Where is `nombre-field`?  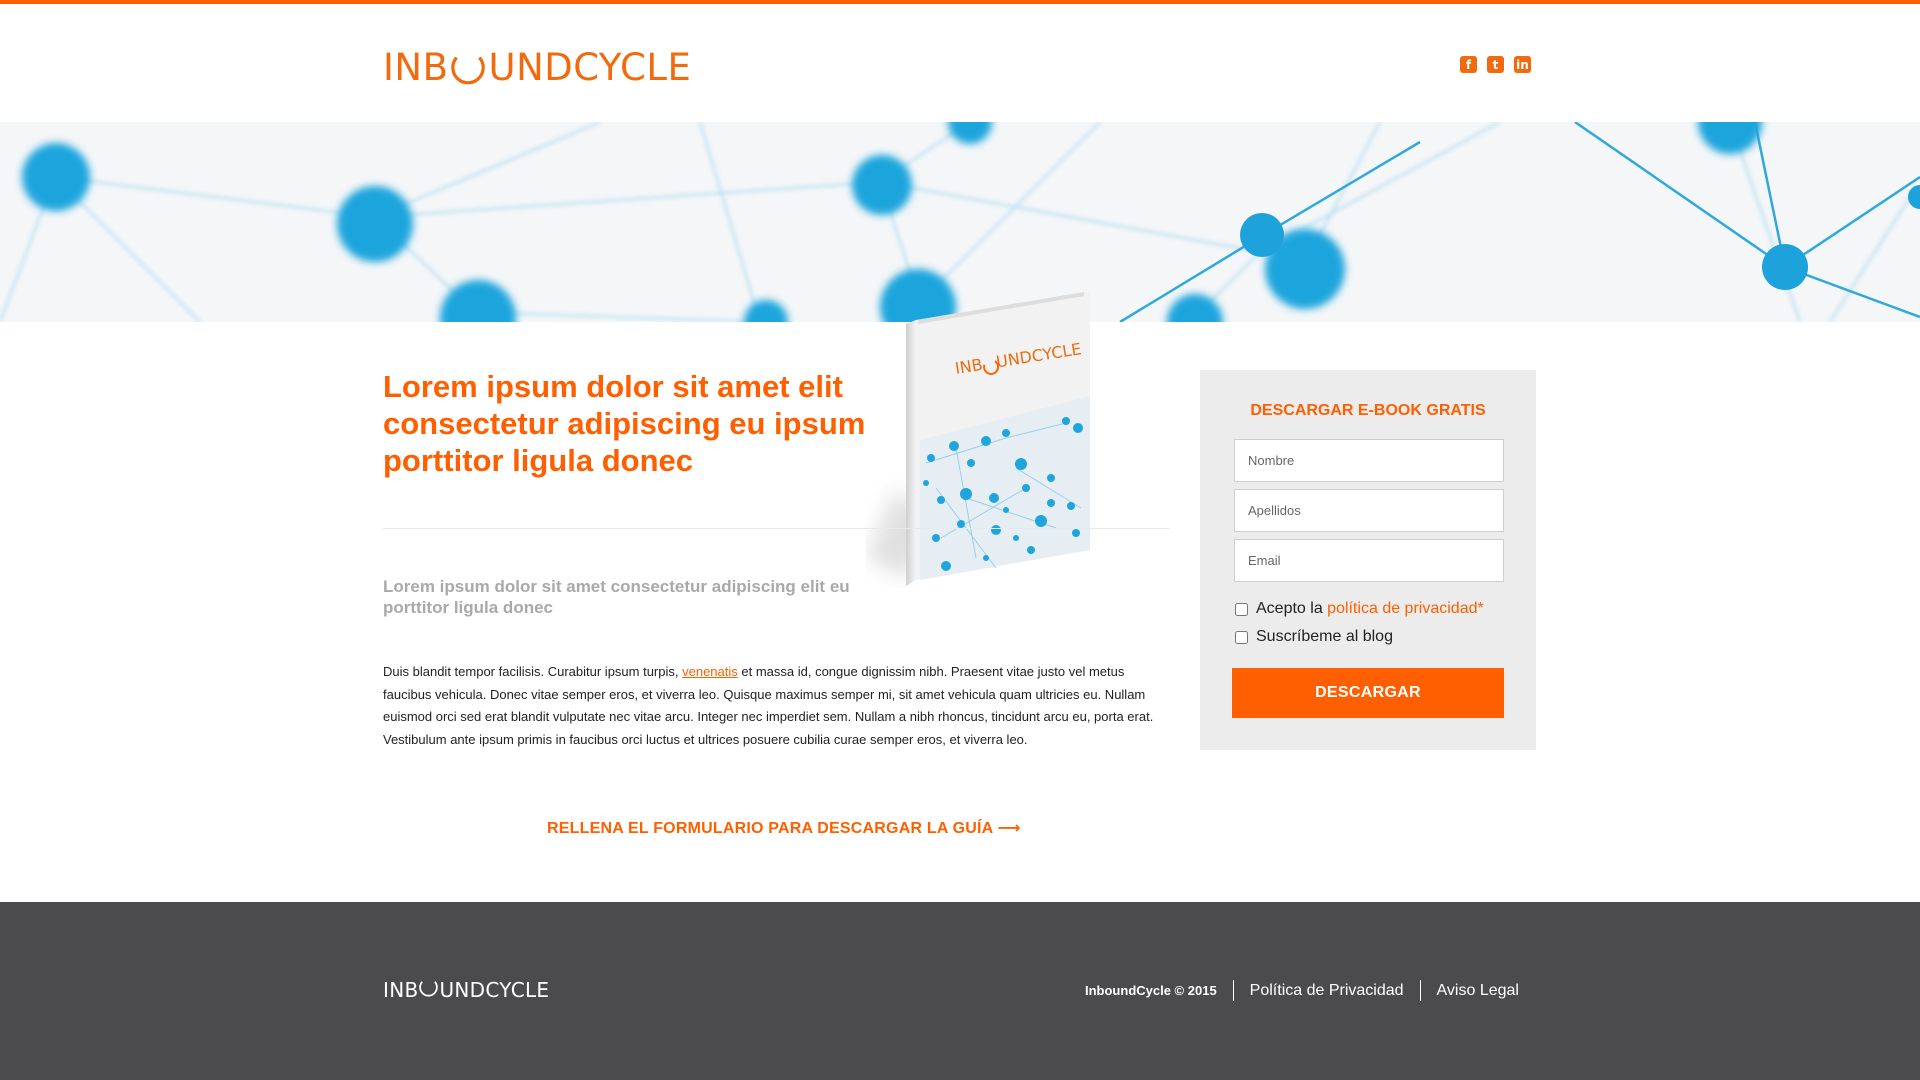
nombre-field is located at coordinates (1369, 460).